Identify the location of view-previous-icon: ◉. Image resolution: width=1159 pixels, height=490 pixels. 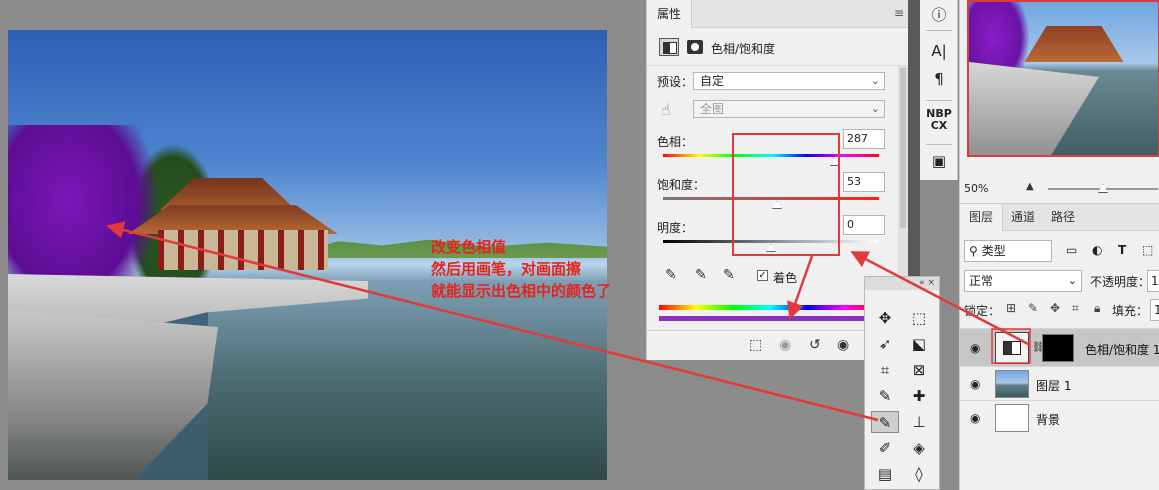
(785, 345).